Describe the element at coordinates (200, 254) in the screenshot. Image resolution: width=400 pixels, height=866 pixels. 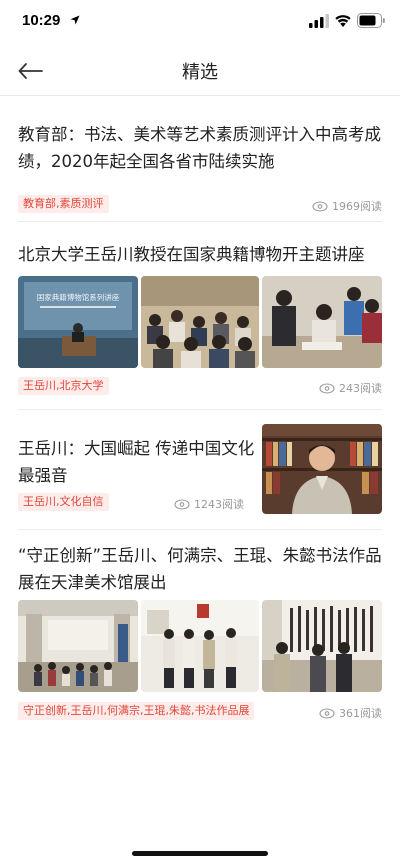
I see `article-title: 北京大学王岳川教授在国家典籍博物开主题讲座` at that location.